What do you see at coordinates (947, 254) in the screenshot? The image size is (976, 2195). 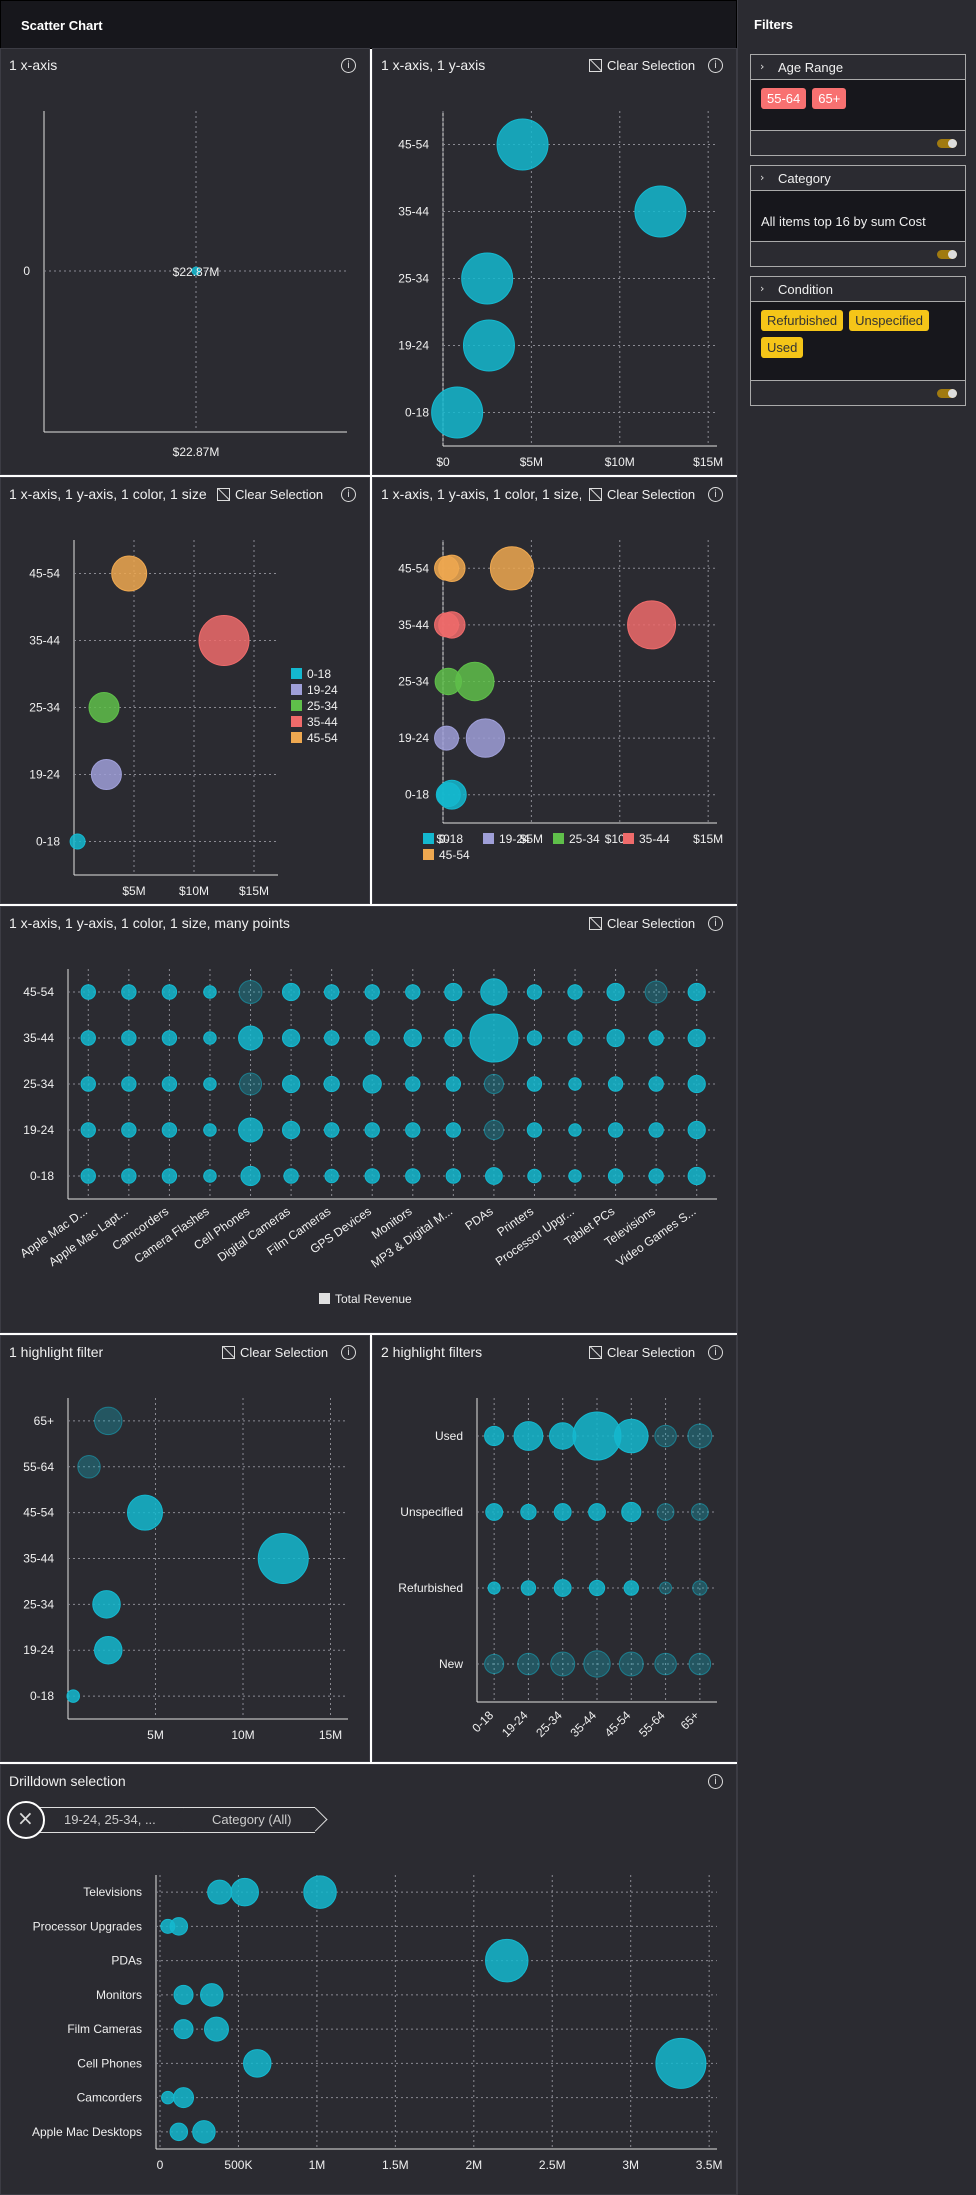 I see `filter-toggle` at bounding box center [947, 254].